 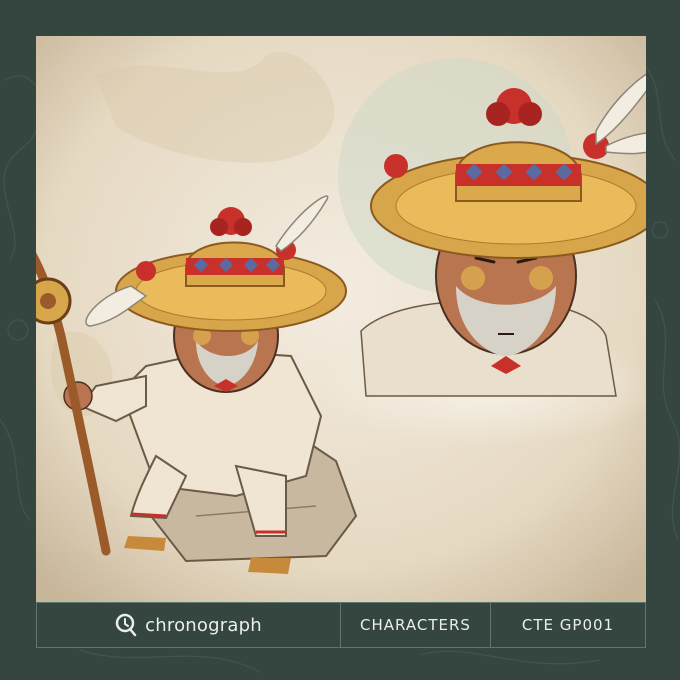 I want to click on category-label: CHARACTERS, so click(x=416, y=625).